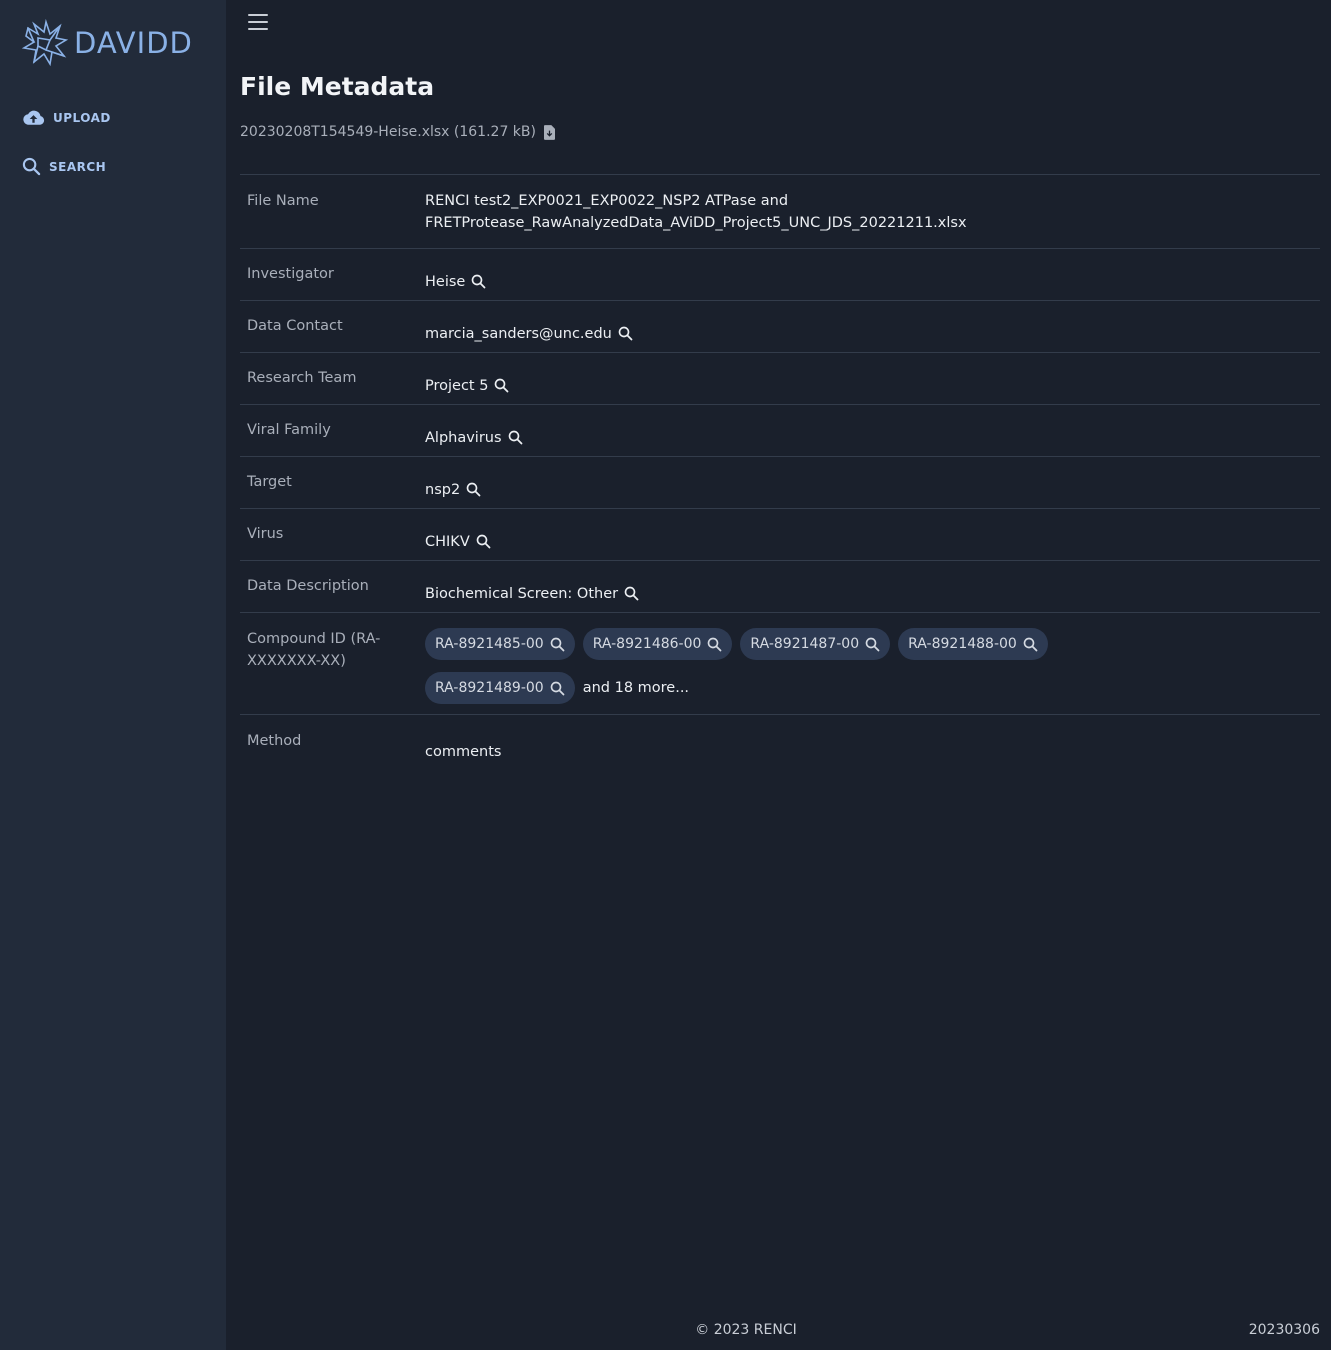 Image resolution: width=1331 pixels, height=1350 pixels. What do you see at coordinates (869, 489) in the screenshot?
I see `field-value: nsp2` at bounding box center [869, 489].